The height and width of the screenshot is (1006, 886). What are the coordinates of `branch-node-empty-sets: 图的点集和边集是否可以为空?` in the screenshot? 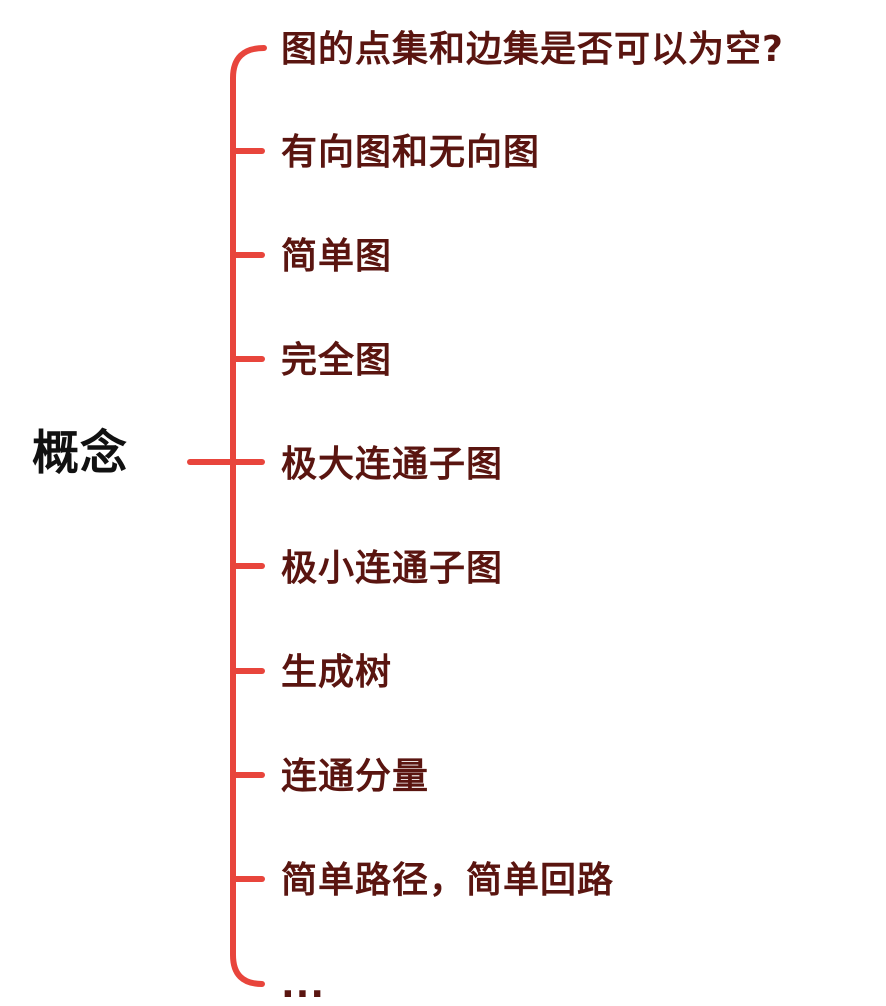 It's located at (532, 49).